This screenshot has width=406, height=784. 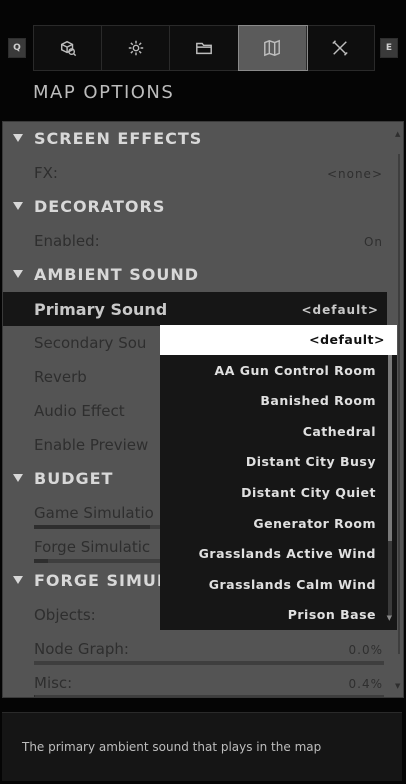 I want to click on dropdown-scrollbar, so click(x=390, y=483).